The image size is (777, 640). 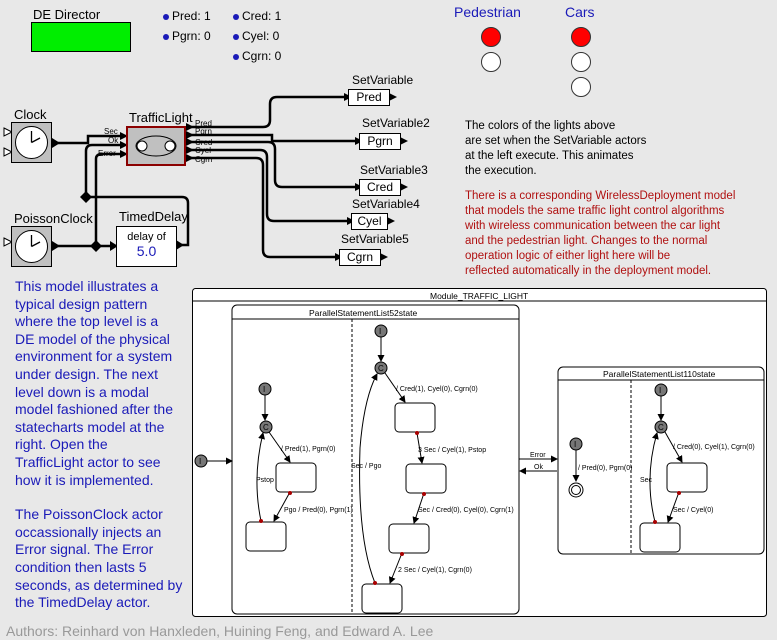 I want to click on svg-text: Sec, so click(x=646, y=480).